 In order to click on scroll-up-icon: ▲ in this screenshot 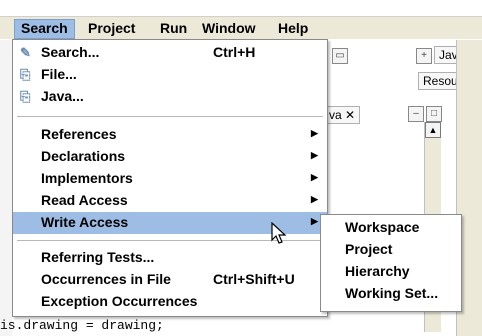, I will do `click(433, 130)`.